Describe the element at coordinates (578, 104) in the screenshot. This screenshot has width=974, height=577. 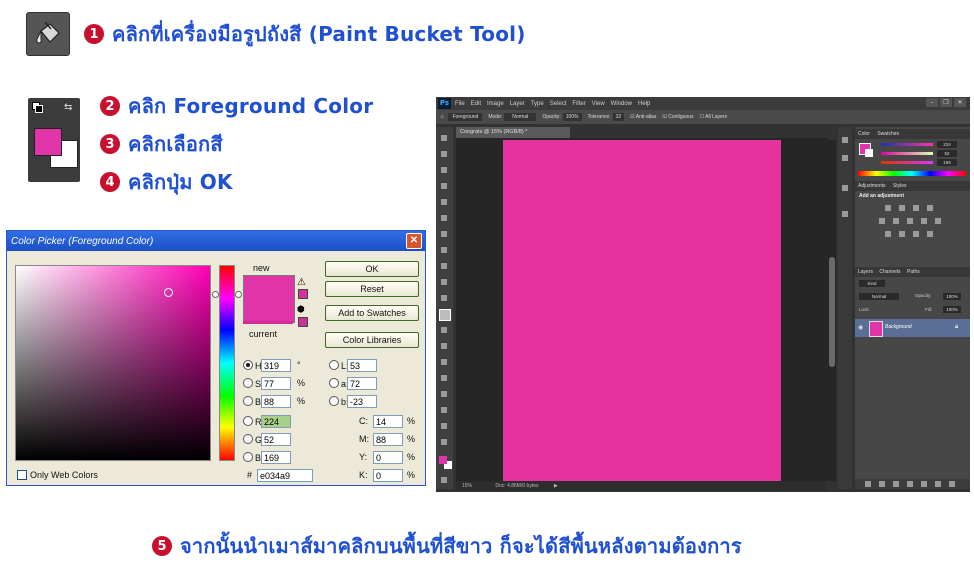
I see `menu-filter: Filter` at that location.